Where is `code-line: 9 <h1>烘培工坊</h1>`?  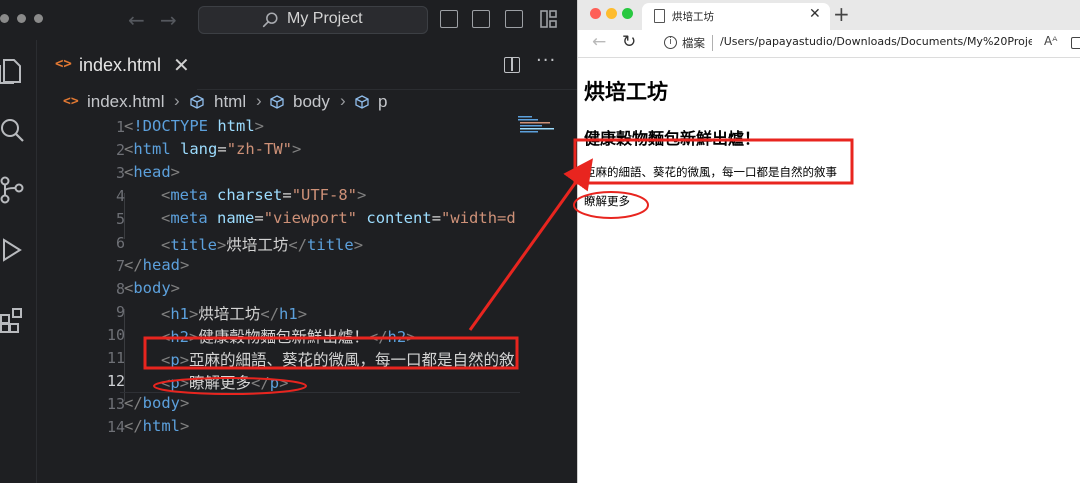
code-line: 9 <h1>烘培工坊</h1> is located at coordinates (307, 312).